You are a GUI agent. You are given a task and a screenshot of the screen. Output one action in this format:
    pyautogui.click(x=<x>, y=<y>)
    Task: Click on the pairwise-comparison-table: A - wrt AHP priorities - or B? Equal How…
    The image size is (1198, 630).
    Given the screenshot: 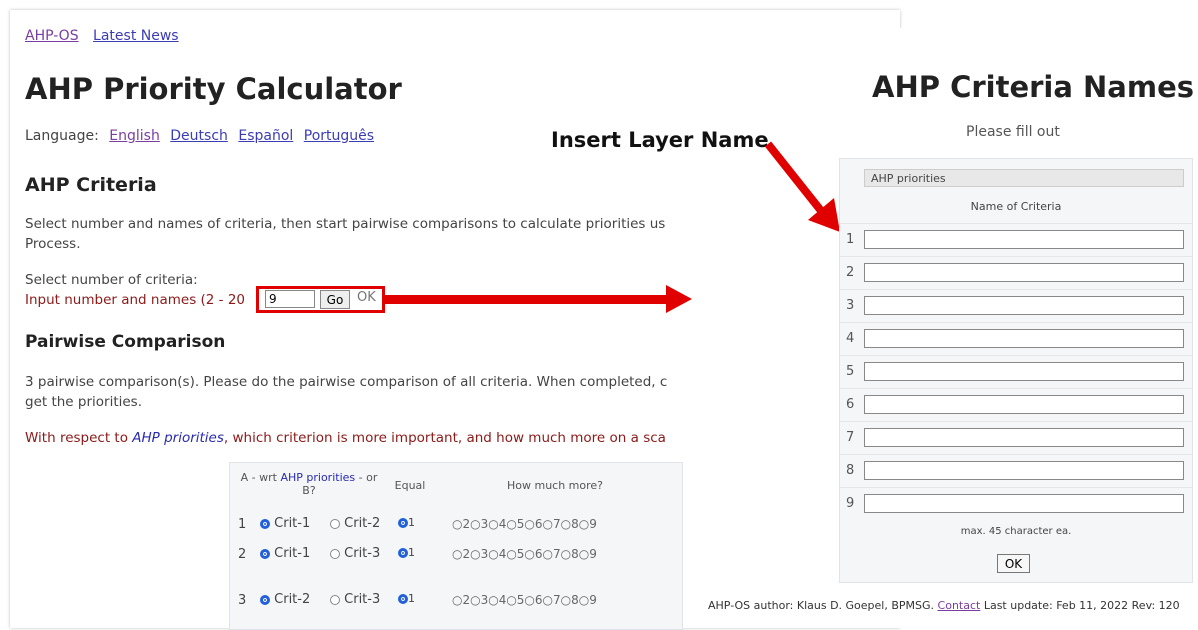 What is the action you would take?
    pyautogui.click(x=456, y=546)
    